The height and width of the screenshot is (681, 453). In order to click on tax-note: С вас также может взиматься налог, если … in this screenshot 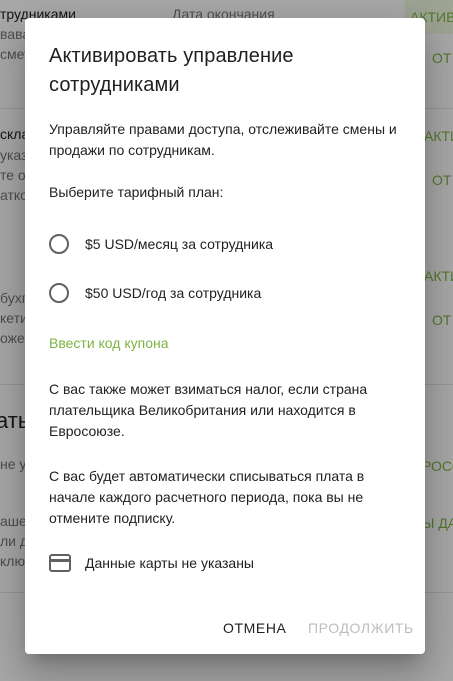, I will do `click(208, 410)`.